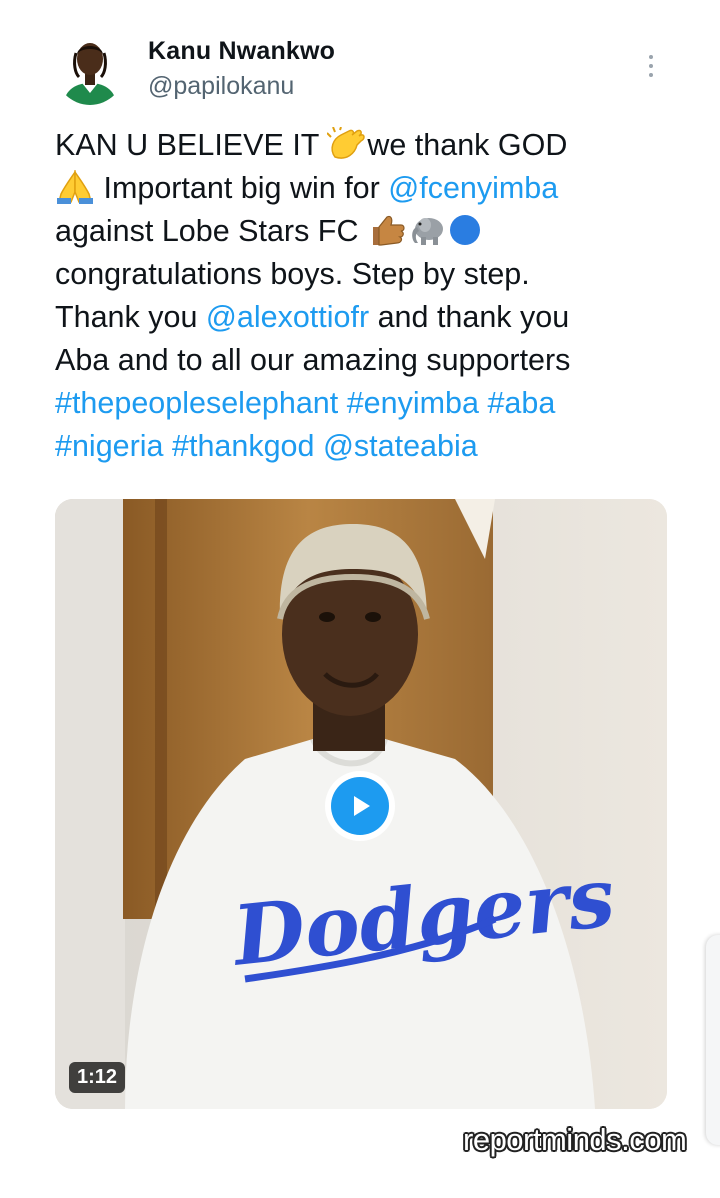  I want to click on play-button, so click(360, 806).